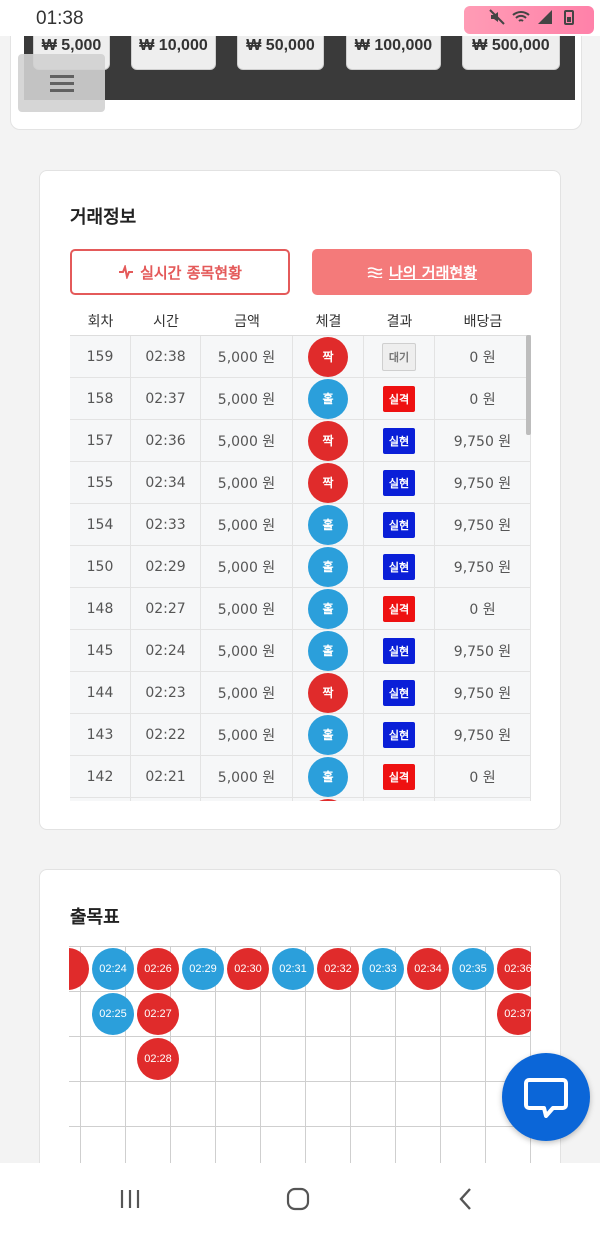  What do you see at coordinates (100, 608) in the screenshot?
I see `round-cell: 148` at bounding box center [100, 608].